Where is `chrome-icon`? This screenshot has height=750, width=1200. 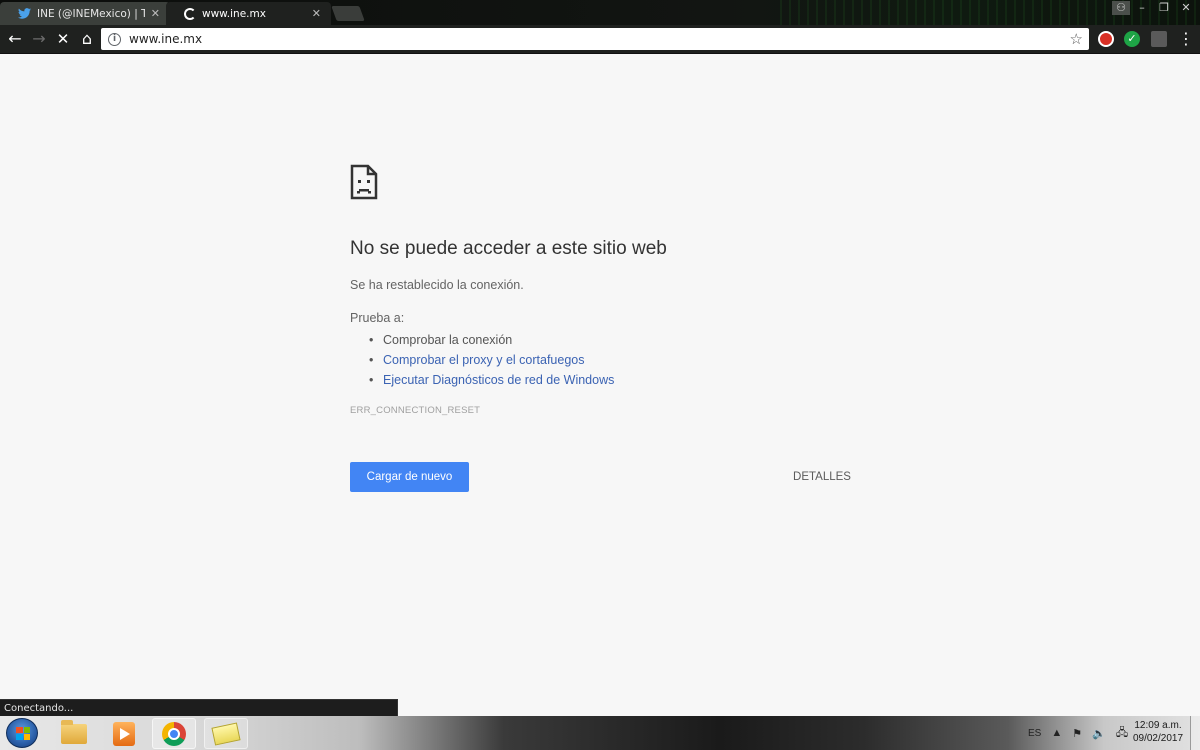 chrome-icon is located at coordinates (174, 733).